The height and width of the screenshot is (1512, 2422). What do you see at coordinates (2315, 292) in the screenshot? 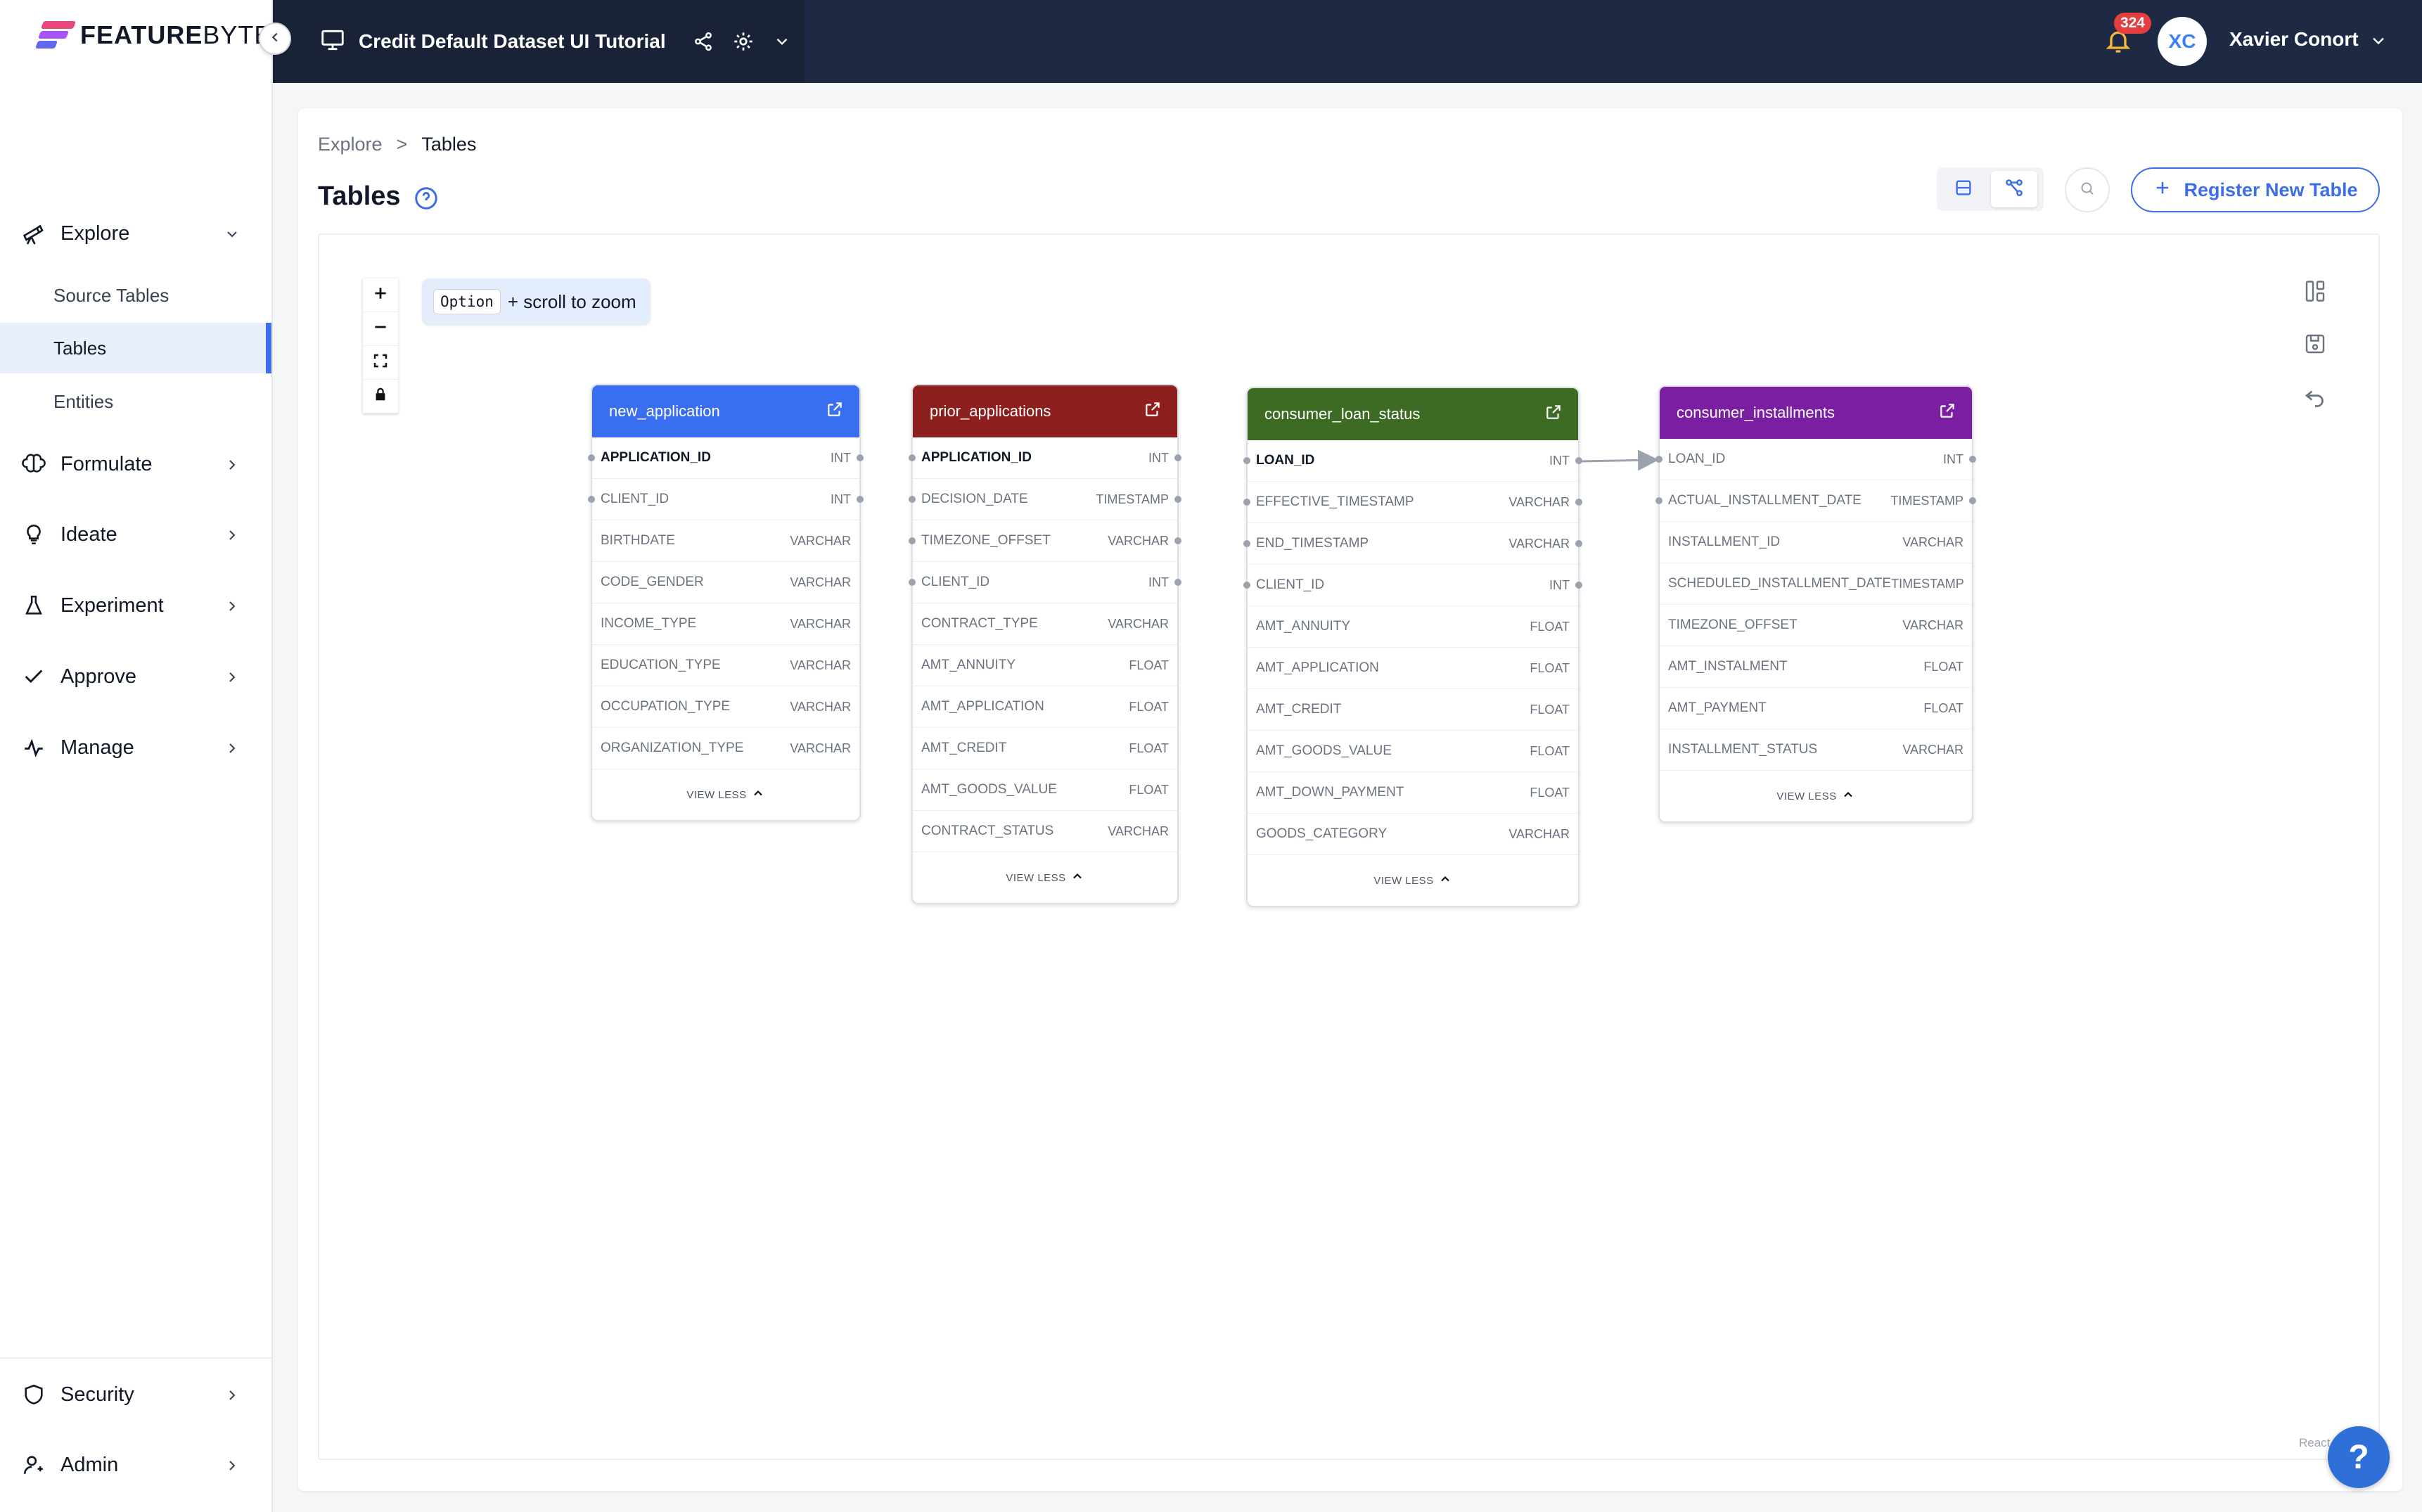
I see `layout-icon` at bounding box center [2315, 292].